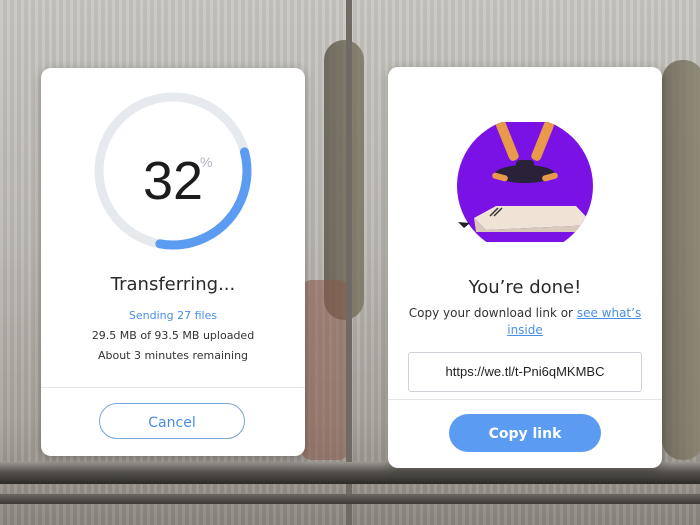  I want to click on copy-link-button: Copy link, so click(525, 433).